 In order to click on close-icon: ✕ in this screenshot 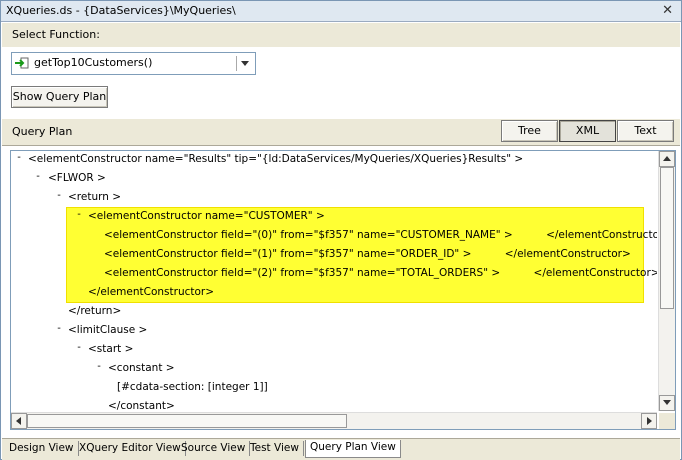, I will do `click(667, 10)`.